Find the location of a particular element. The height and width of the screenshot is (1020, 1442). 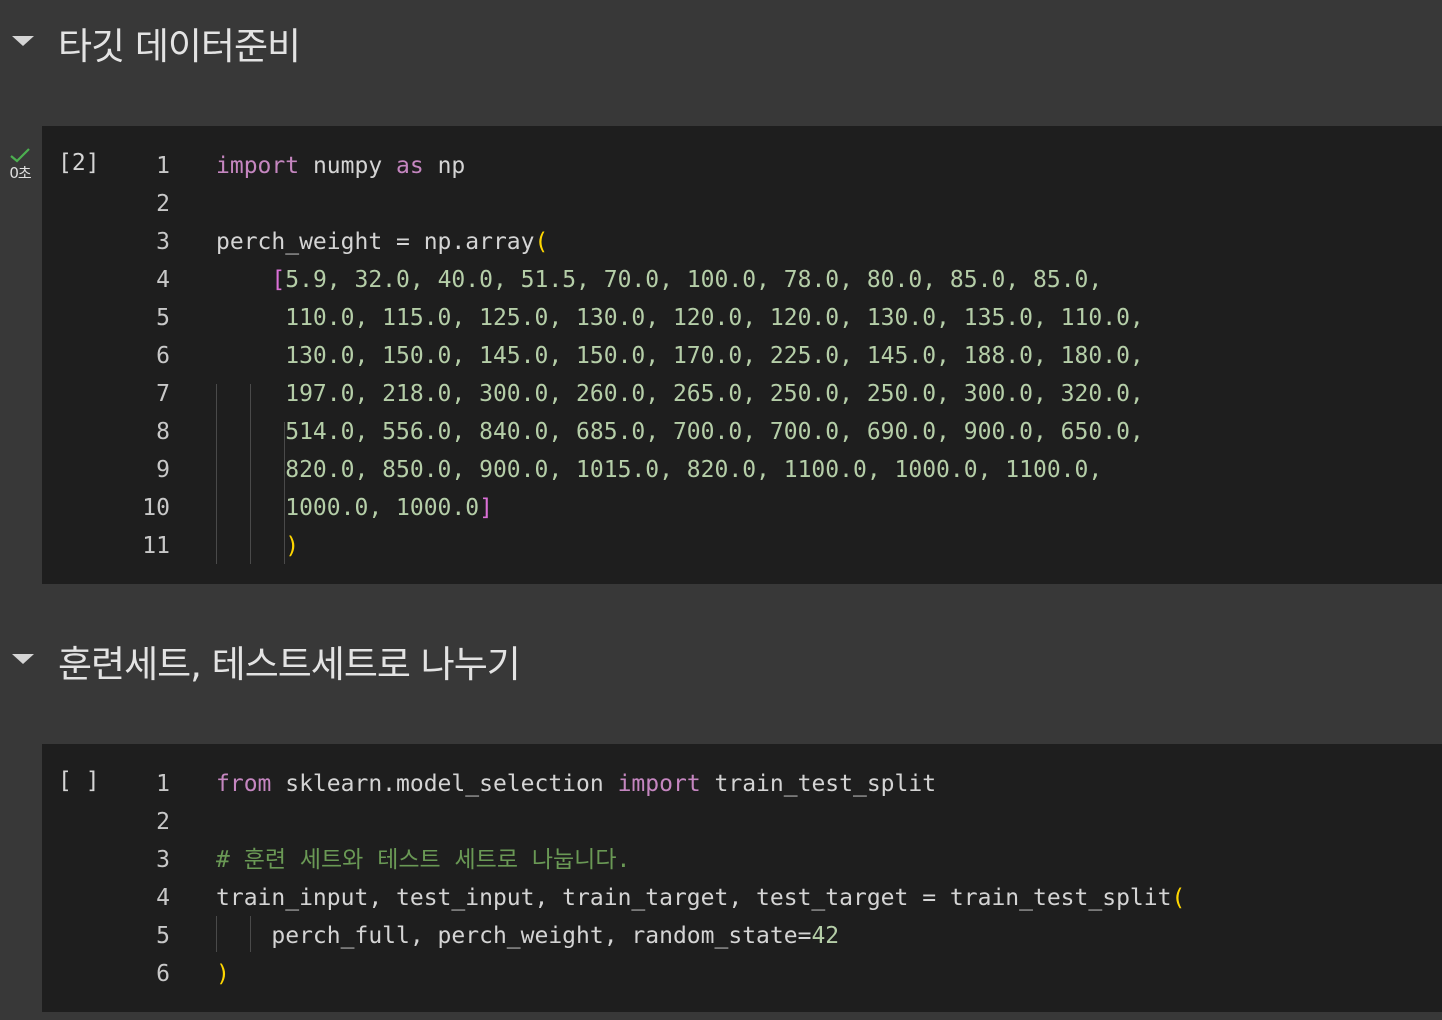

line-number: 9 is located at coordinates (163, 470).